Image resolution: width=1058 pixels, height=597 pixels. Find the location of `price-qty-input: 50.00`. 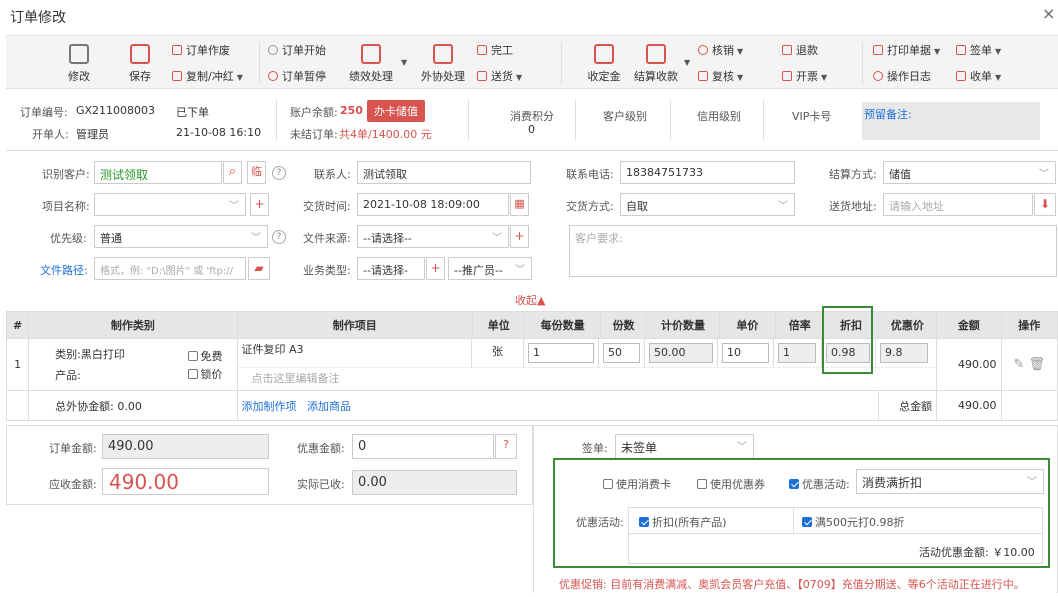

price-qty-input: 50.00 is located at coordinates (681, 352).